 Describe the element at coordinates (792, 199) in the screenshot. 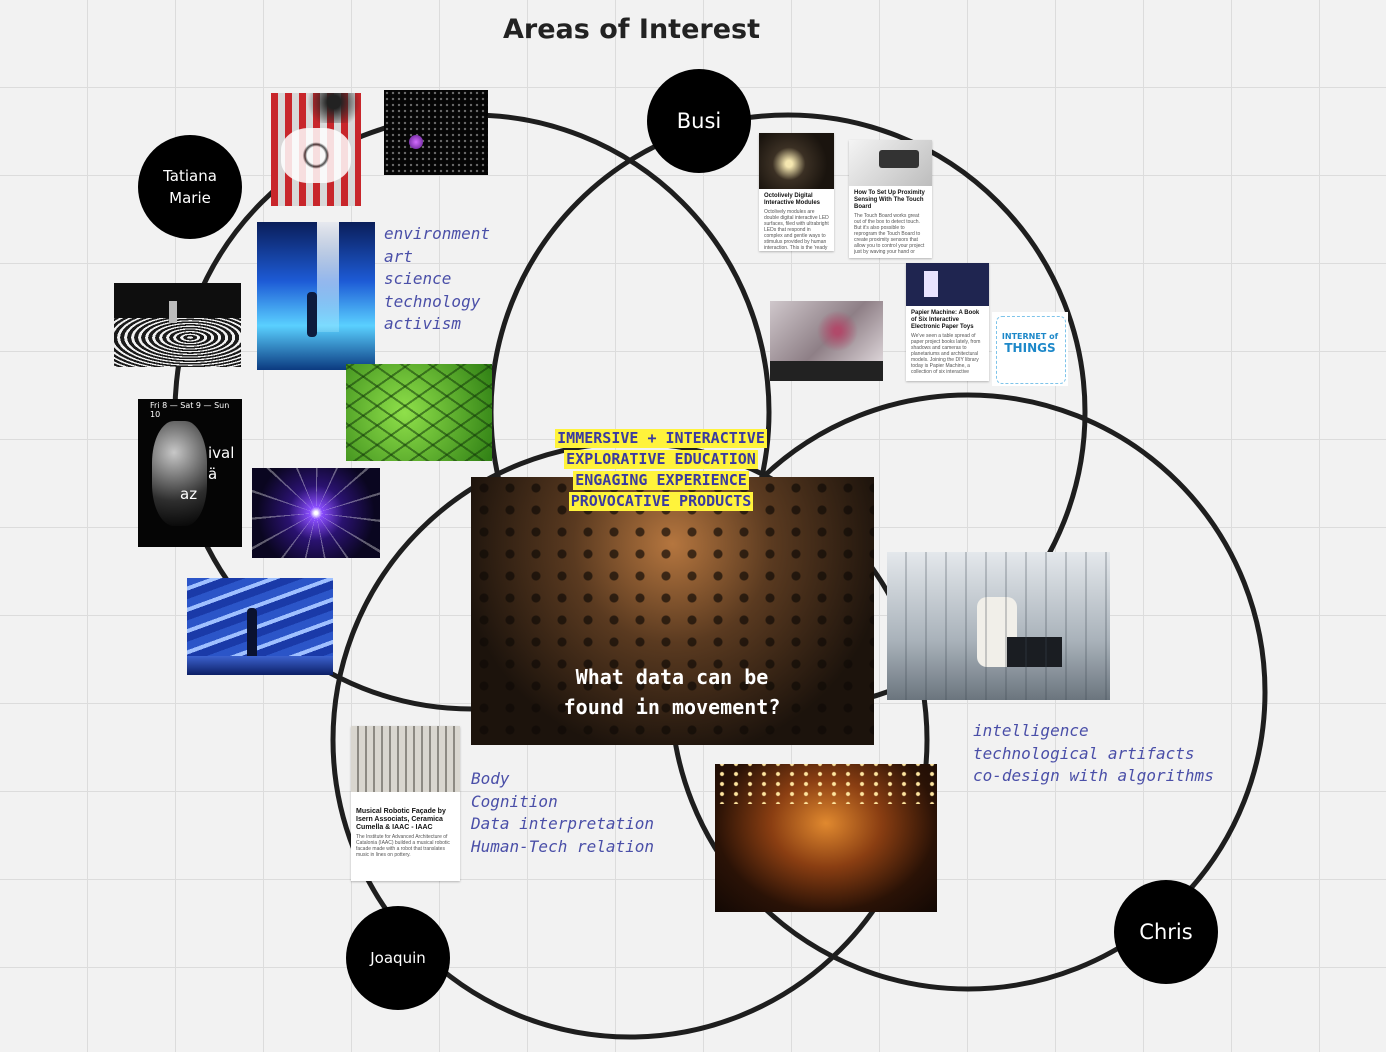

I see `card-title: Octolively Digital Interactive Modules` at that location.